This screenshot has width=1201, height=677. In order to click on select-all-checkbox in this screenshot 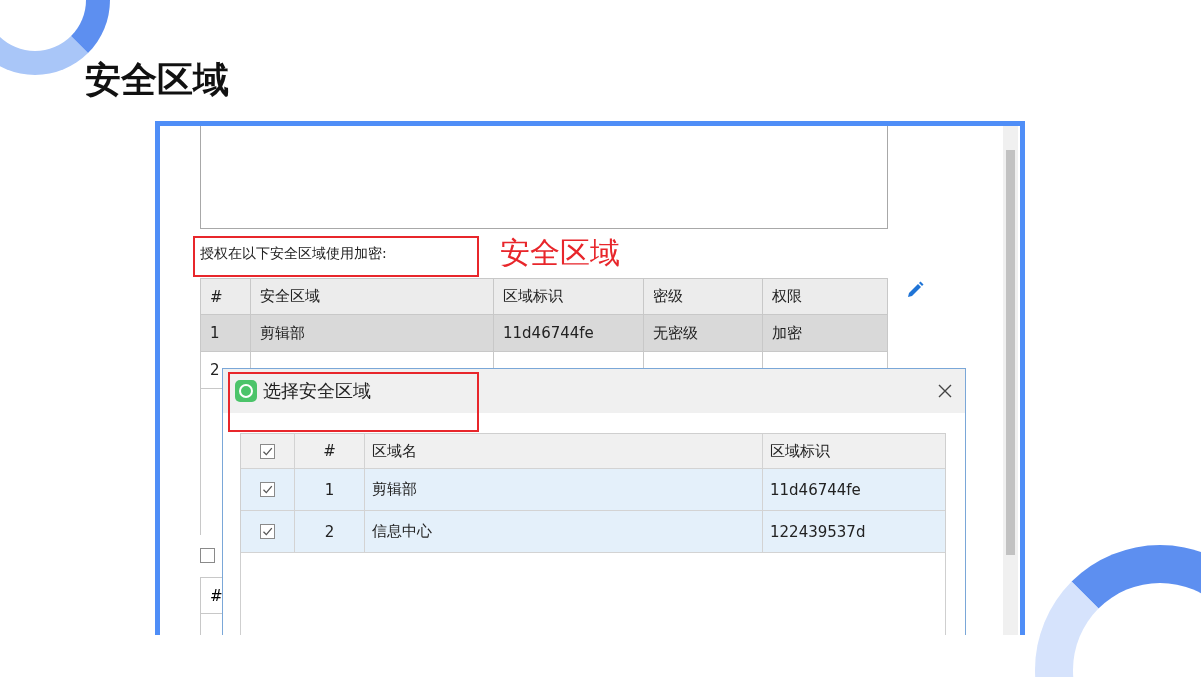, I will do `click(267, 451)`.